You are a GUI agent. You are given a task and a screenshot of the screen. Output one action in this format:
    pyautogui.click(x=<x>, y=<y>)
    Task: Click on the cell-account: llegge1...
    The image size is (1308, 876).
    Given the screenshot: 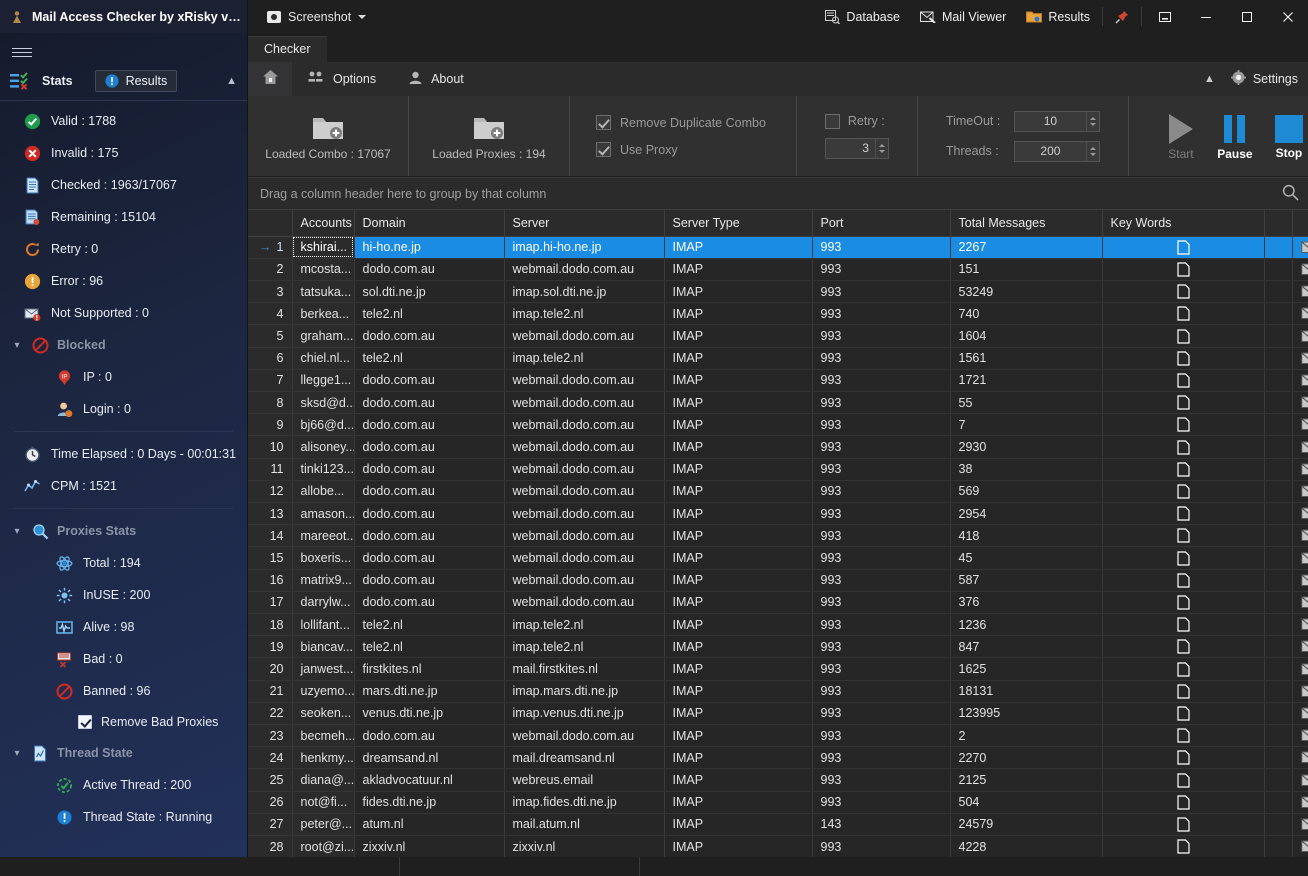 What is the action you would take?
    pyautogui.click(x=323, y=380)
    